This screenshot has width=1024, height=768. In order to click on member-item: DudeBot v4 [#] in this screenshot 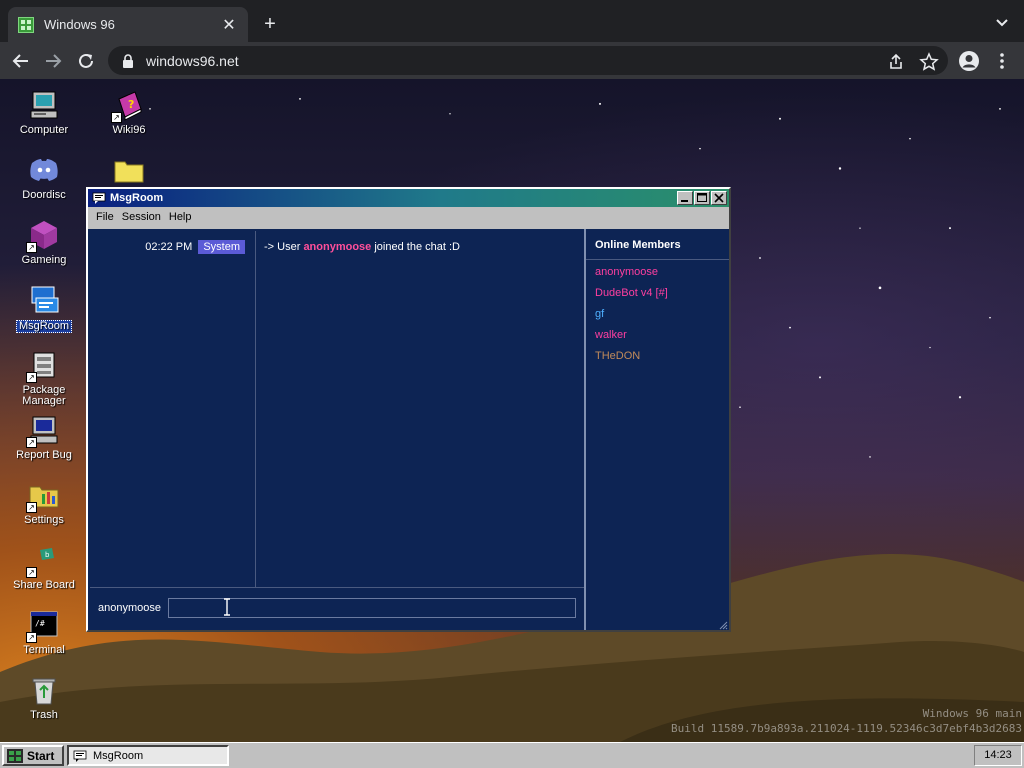, I will do `click(657, 293)`.